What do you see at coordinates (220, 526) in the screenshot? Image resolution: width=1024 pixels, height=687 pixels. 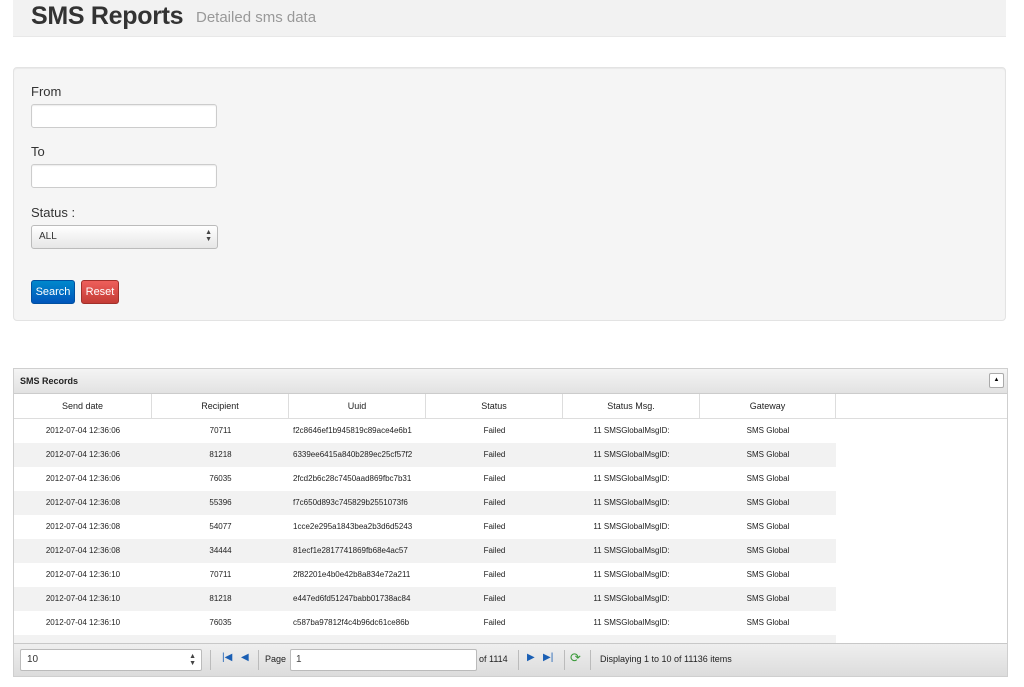 I see `cell-recipient: 54077` at bounding box center [220, 526].